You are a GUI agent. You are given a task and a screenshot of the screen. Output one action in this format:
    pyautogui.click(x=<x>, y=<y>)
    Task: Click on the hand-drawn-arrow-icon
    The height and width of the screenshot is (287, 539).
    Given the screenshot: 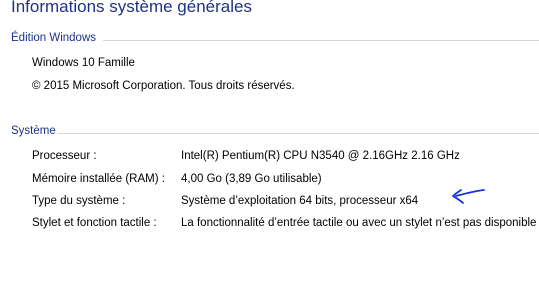 What is the action you would take?
    pyautogui.click(x=468, y=196)
    